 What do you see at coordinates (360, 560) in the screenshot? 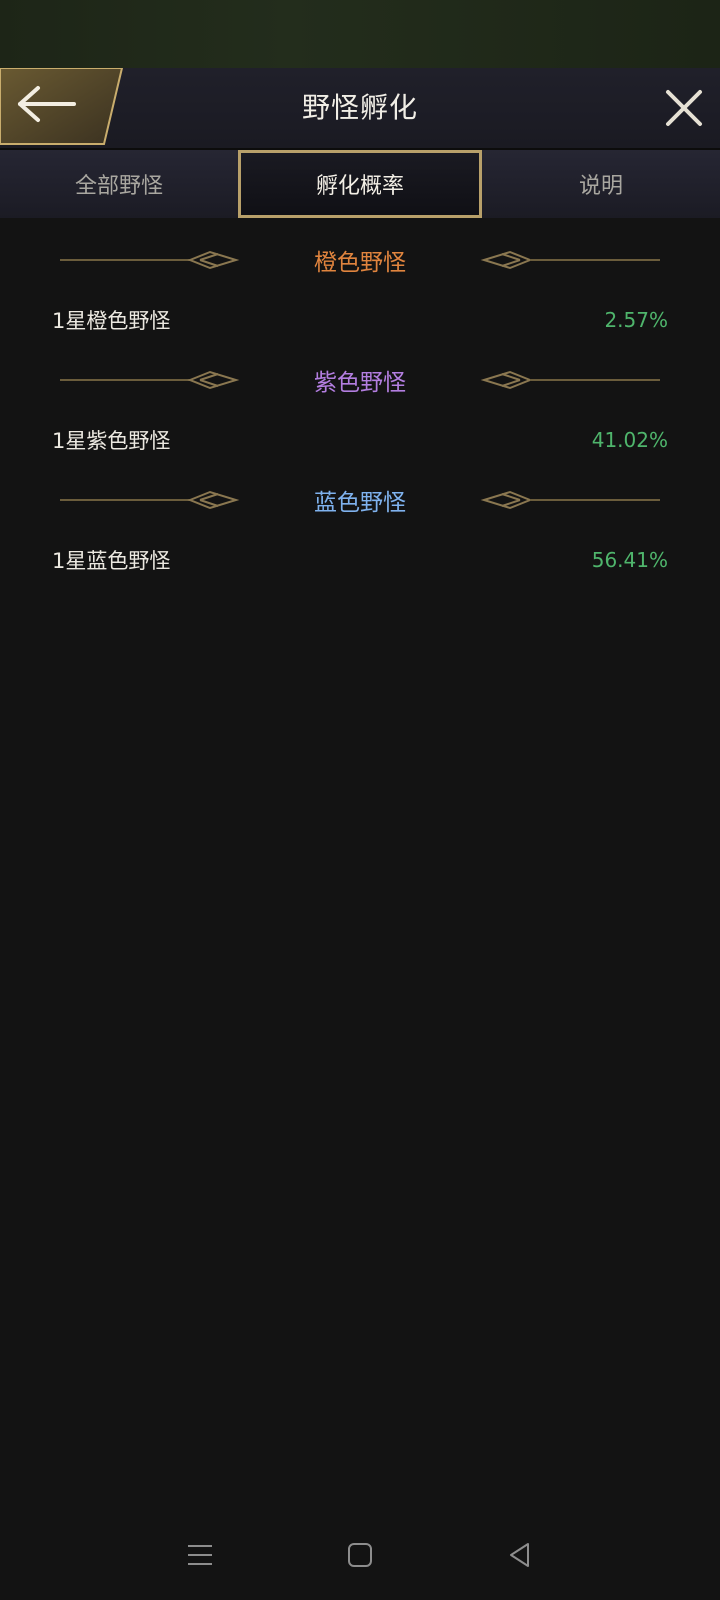
I see `list-item: 1星蓝色野怪 56.41%` at bounding box center [360, 560].